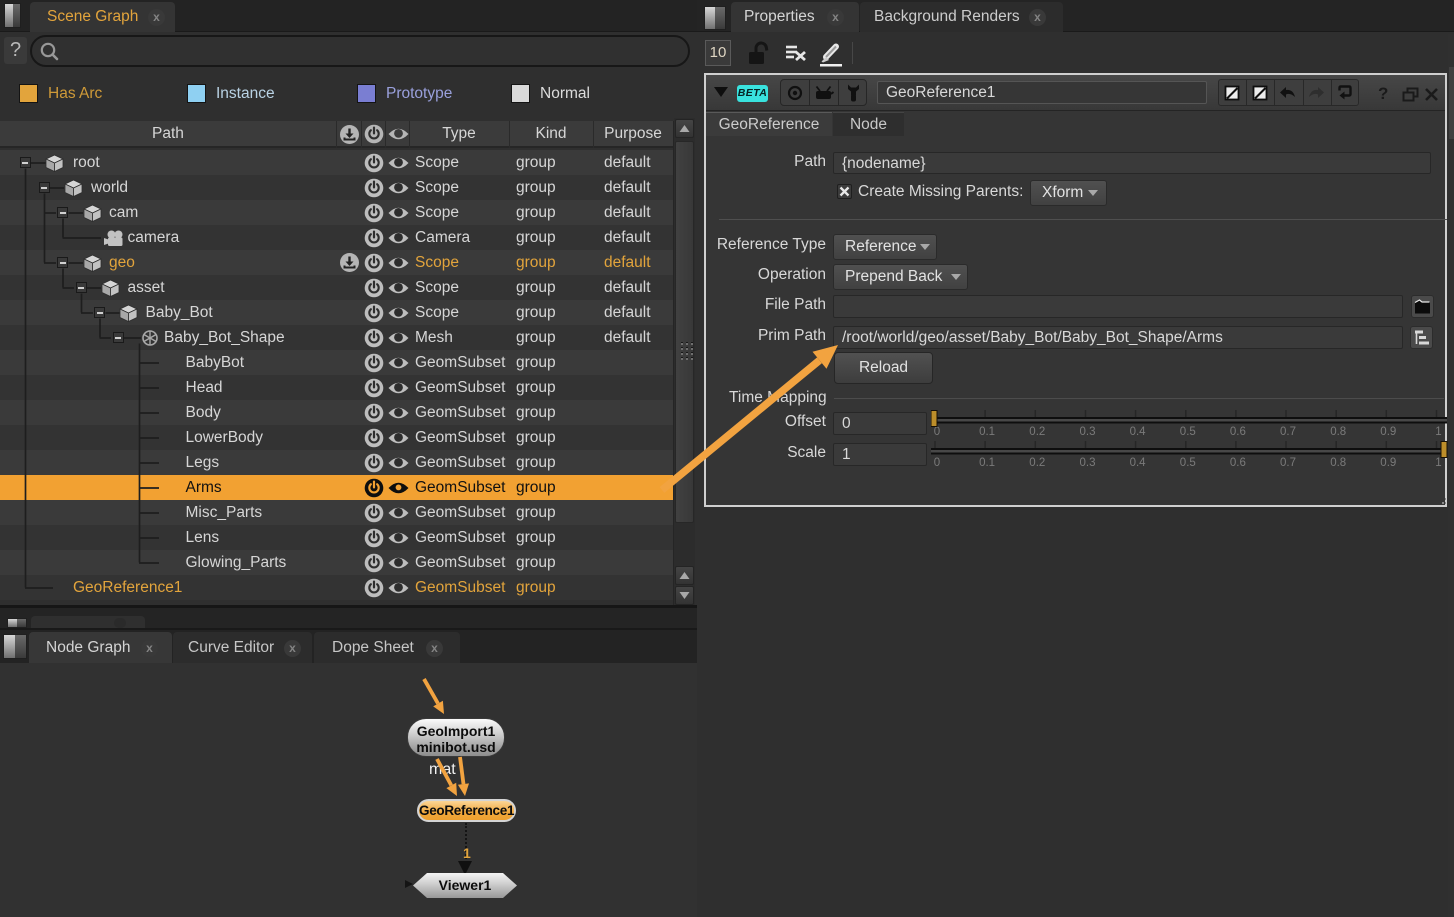 The height and width of the screenshot is (917, 1454). Describe the element at coordinates (1288, 463) in the screenshot. I see `svg-text: 0.7` at that location.